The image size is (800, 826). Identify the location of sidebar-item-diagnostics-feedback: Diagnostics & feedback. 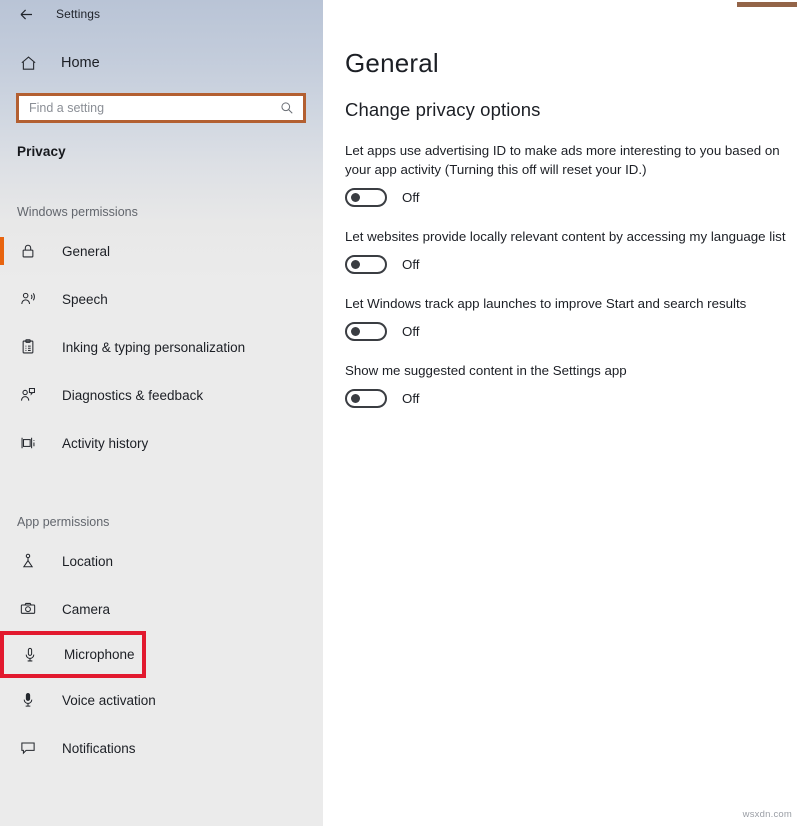
(161, 395).